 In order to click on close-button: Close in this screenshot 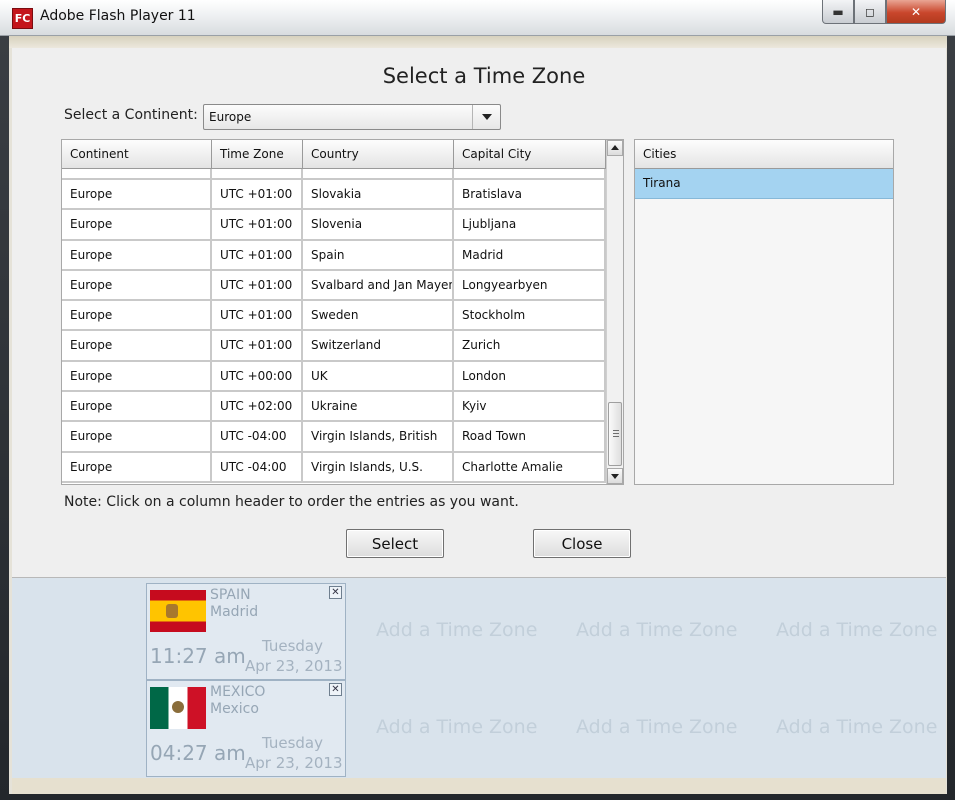, I will do `click(582, 543)`.